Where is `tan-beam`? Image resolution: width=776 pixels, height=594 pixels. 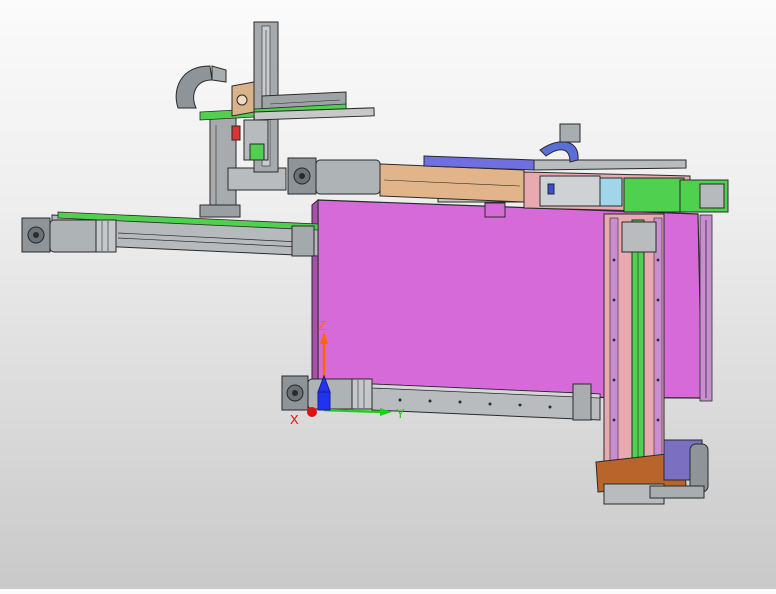
tan-beam is located at coordinates (452, 183).